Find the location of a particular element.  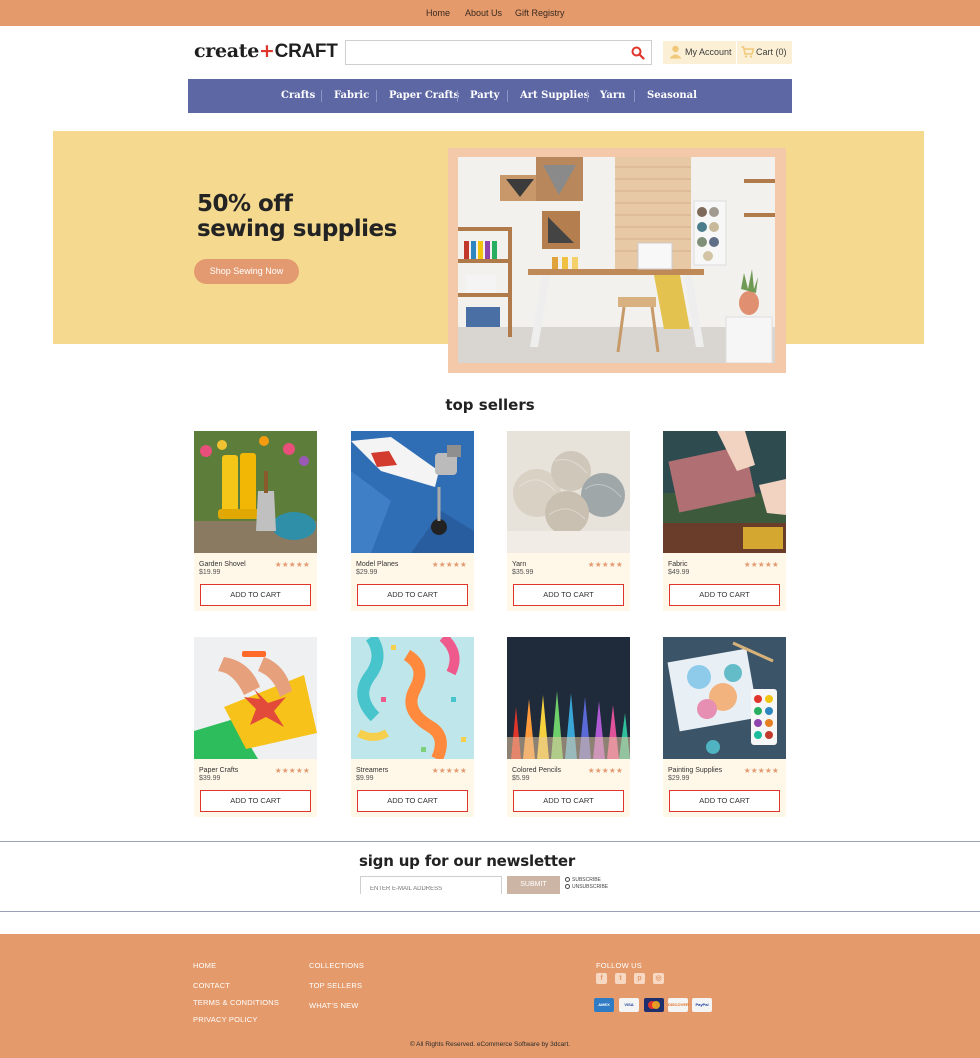

hero-line1: 50% off is located at coordinates (245, 204).